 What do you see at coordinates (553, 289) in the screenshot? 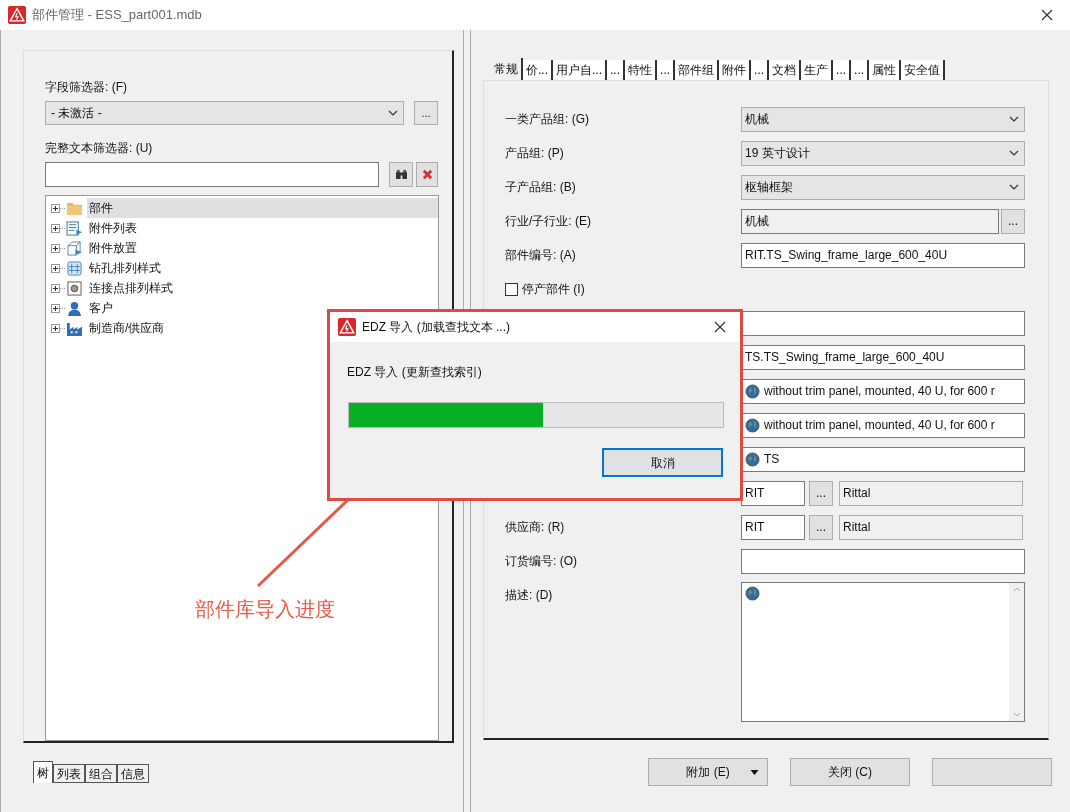
I see `checkbox-label: 停产部件 (I)` at bounding box center [553, 289].